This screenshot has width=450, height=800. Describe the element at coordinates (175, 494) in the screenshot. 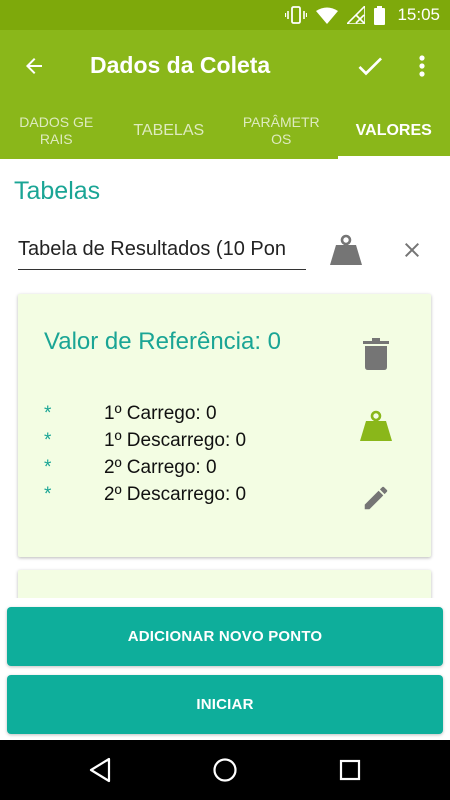

I see `value-label: 2º Descarrego: 0` at that location.